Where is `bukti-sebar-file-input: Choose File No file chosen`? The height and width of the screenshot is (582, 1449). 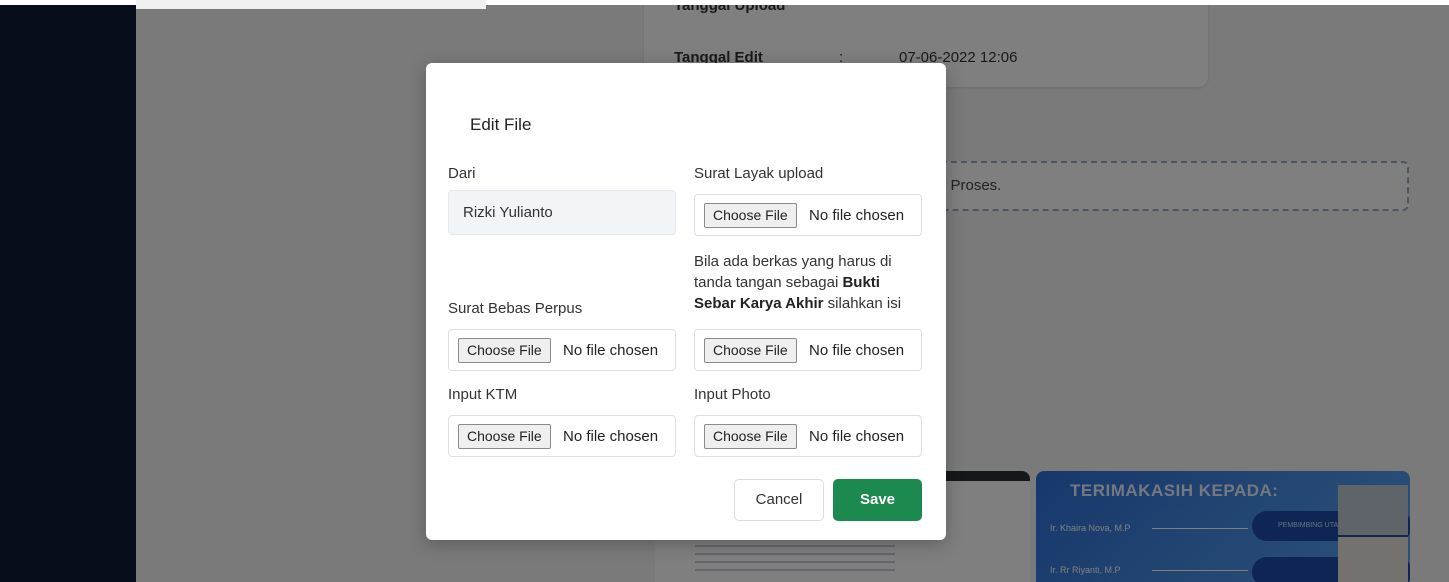 bukti-sebar-file-input: Choose File No file chosen is located at coordinates (808, 350).